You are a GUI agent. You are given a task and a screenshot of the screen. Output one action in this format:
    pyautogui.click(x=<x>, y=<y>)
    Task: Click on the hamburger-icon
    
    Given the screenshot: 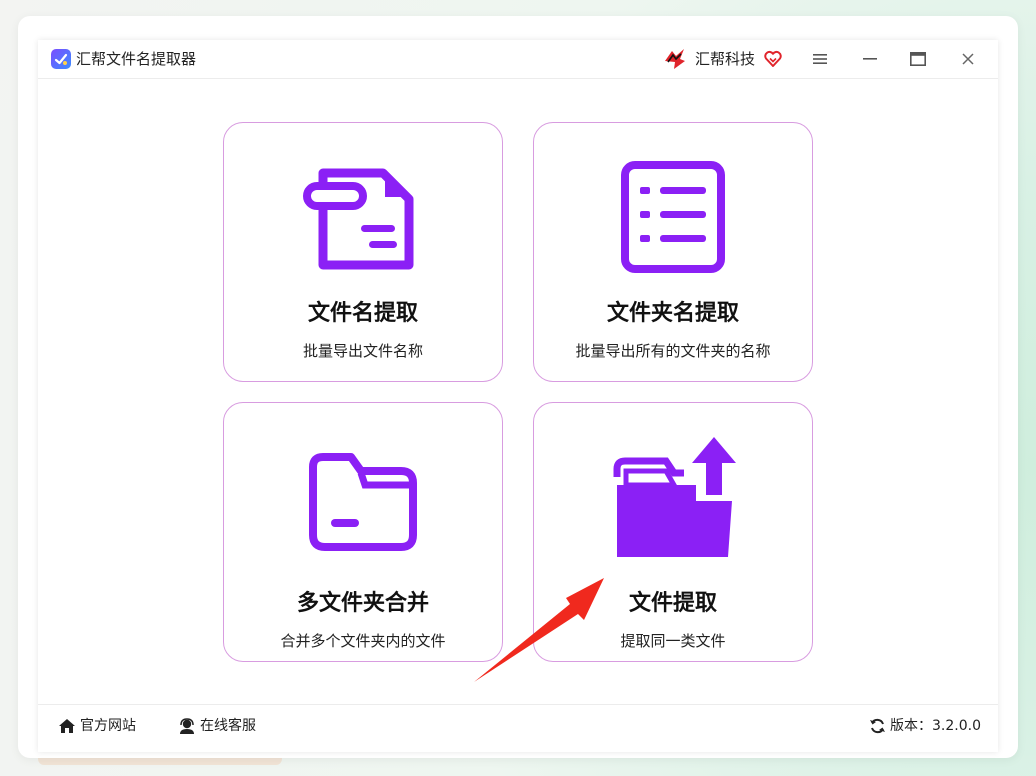 What is the action you would take?
    pyautogui.click(x=820, y=59)
    